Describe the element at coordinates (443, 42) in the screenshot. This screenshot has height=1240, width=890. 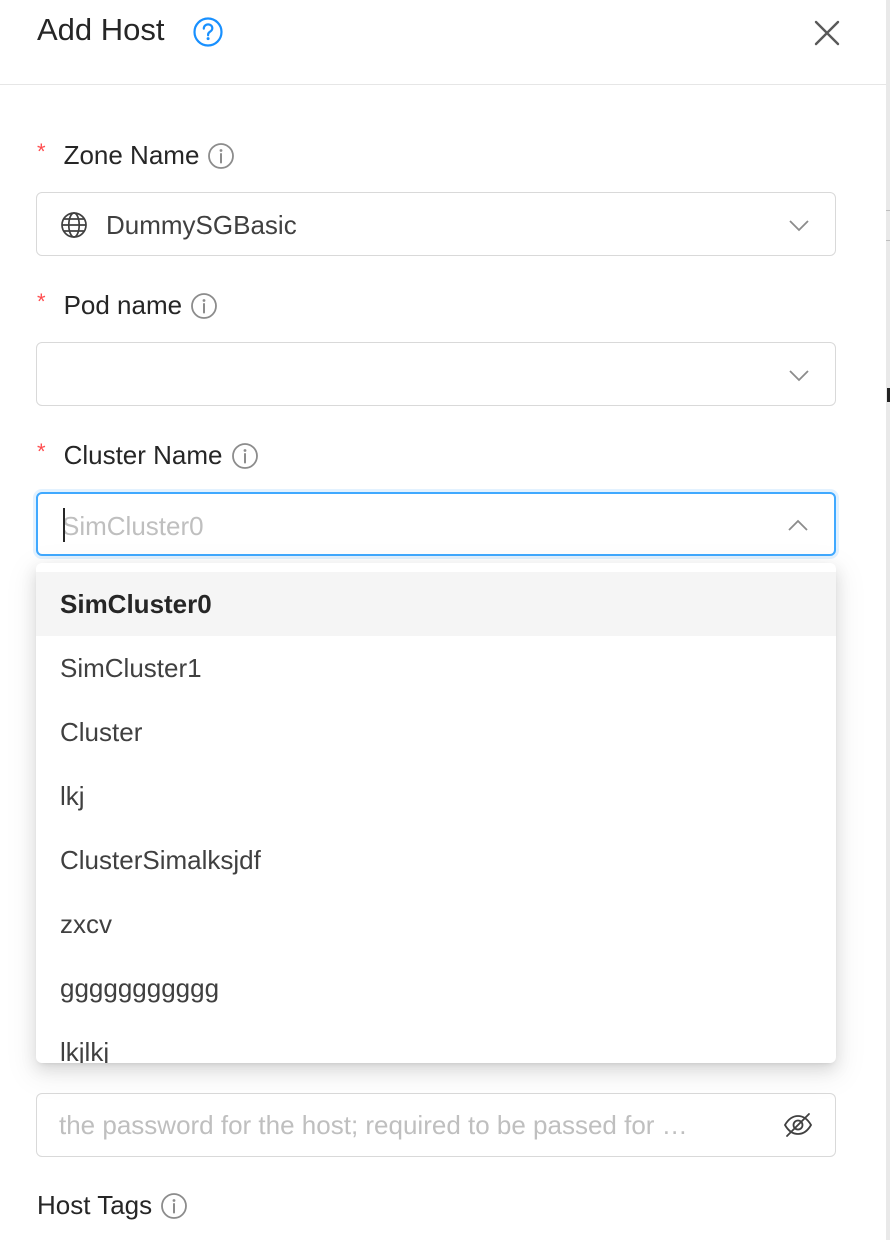
I see `panel-header: Add Host` at that location.